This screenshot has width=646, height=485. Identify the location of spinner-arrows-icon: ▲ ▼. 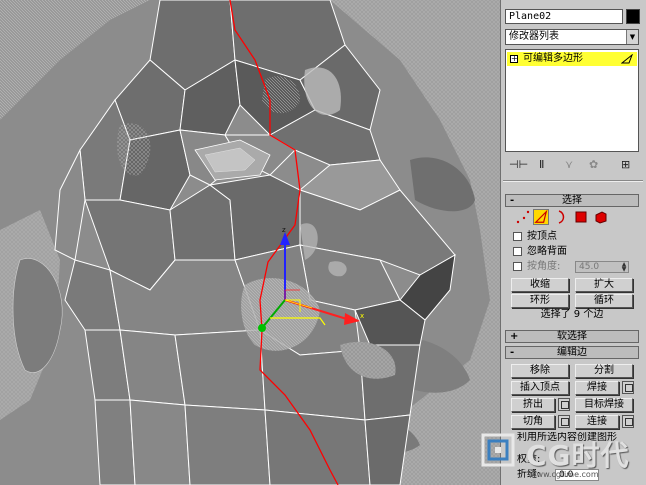
(624, 267).